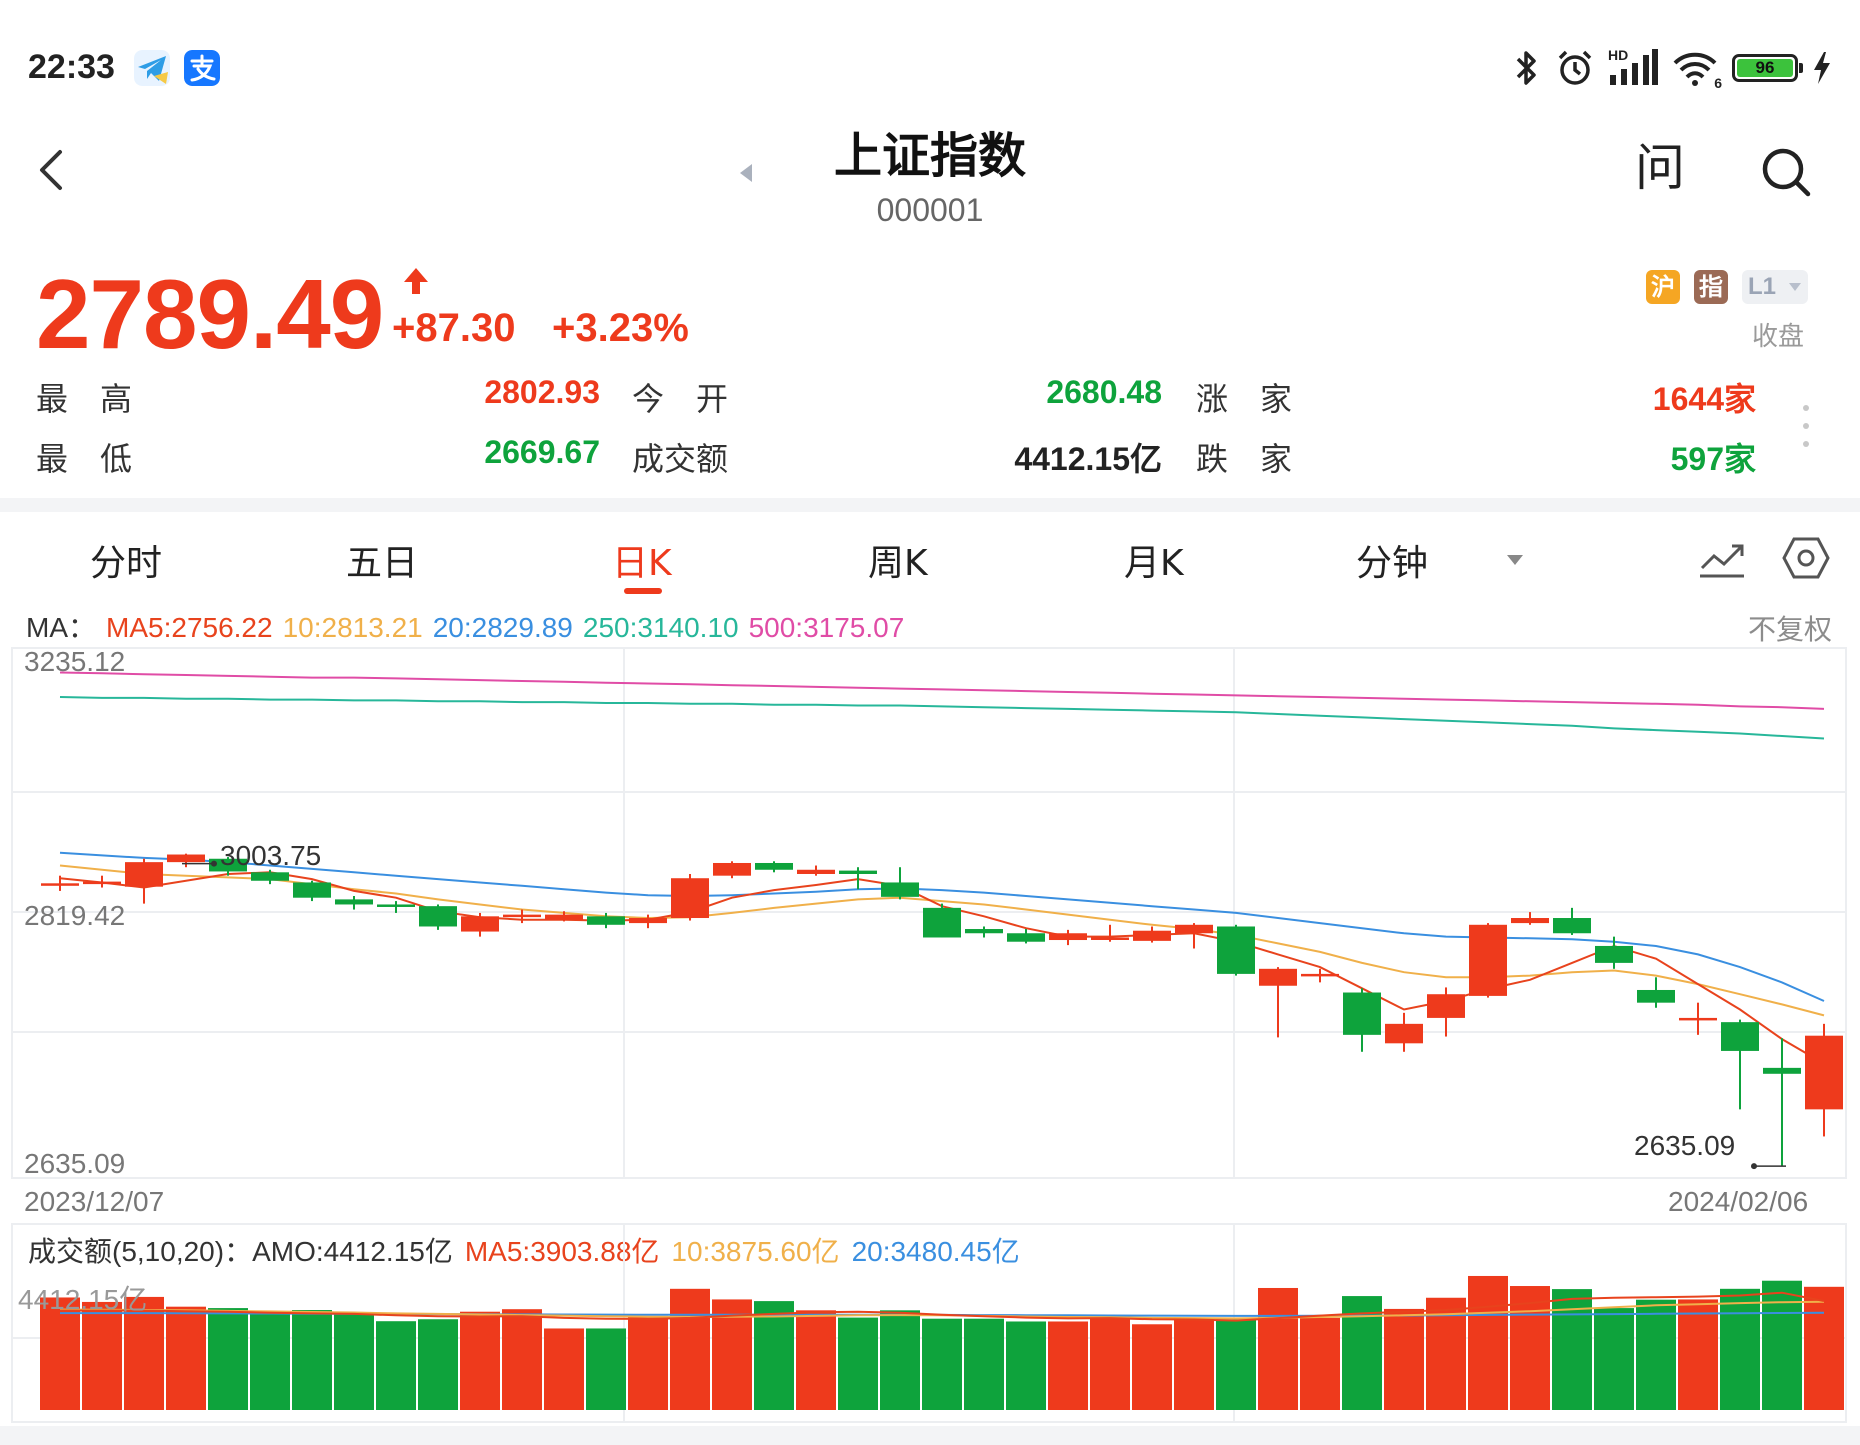 The height and width of the screenshot is (1445, 1860). Describe the element at coordinates (930, 210) in the screenshot. I see `stock-code: 000001` at that location.